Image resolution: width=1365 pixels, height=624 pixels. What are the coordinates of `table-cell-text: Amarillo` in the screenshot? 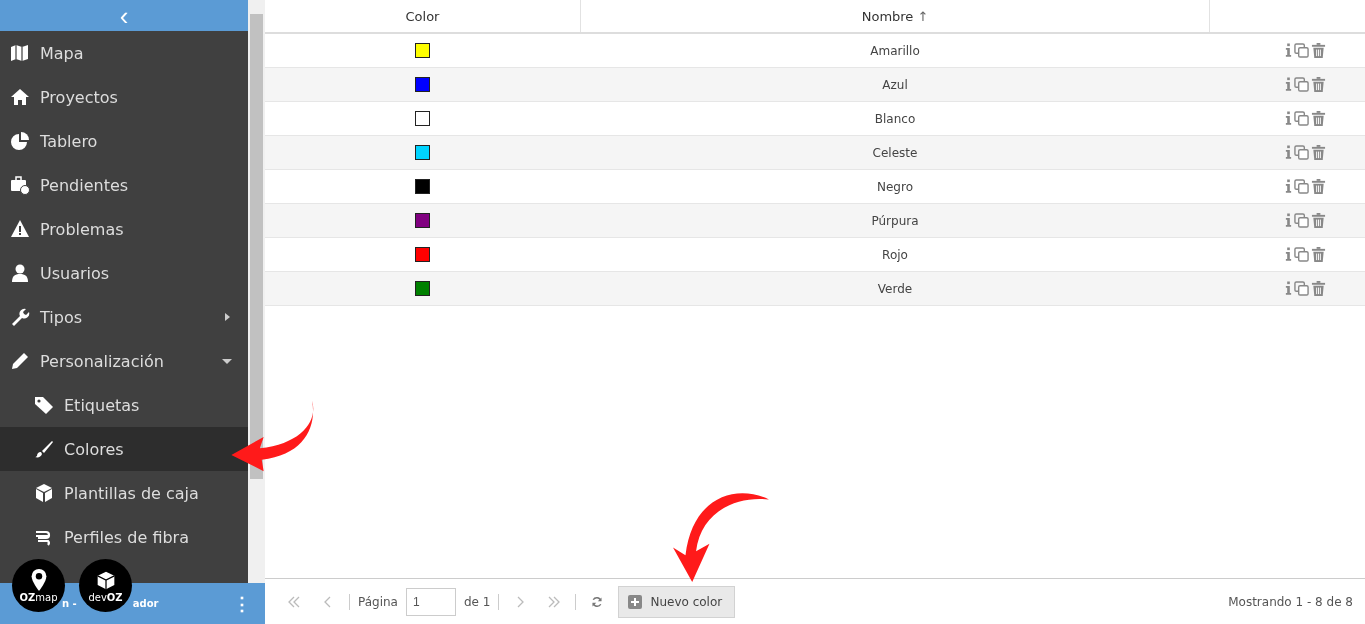 It's located at (895, 50).